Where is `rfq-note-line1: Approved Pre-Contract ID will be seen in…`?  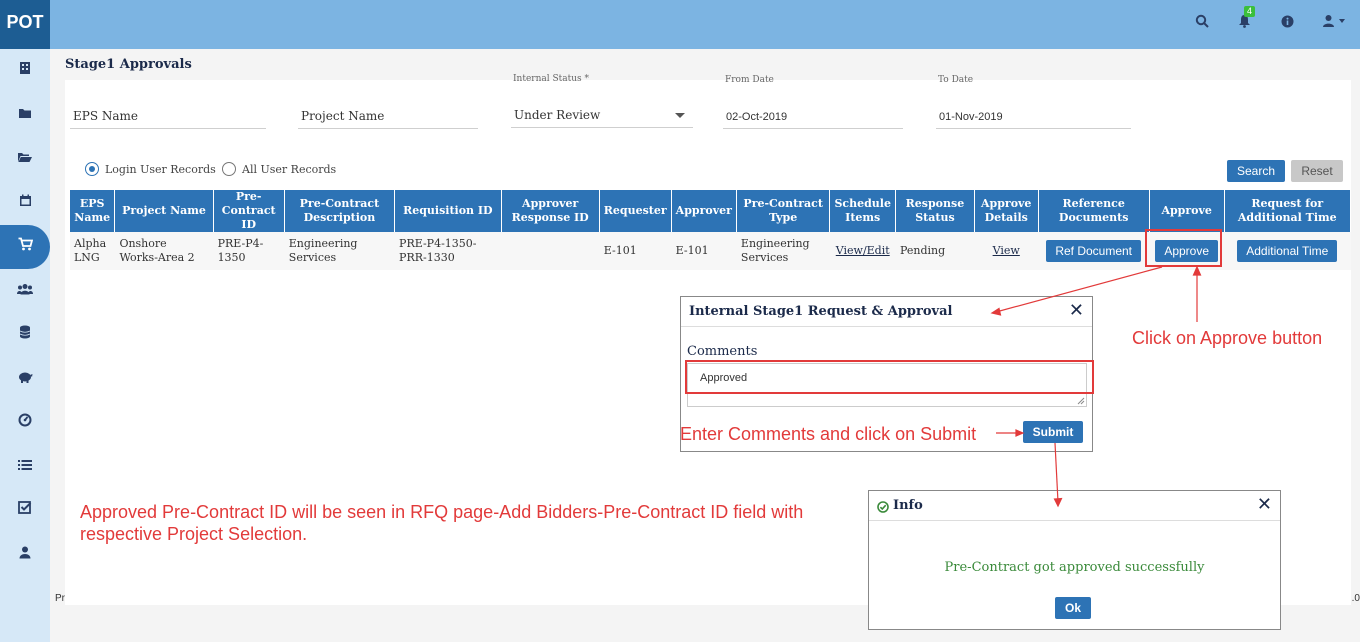 rfq-note-line1: Approved Pre-Contract ID will be seen in… is located at coordinates (442, 512).